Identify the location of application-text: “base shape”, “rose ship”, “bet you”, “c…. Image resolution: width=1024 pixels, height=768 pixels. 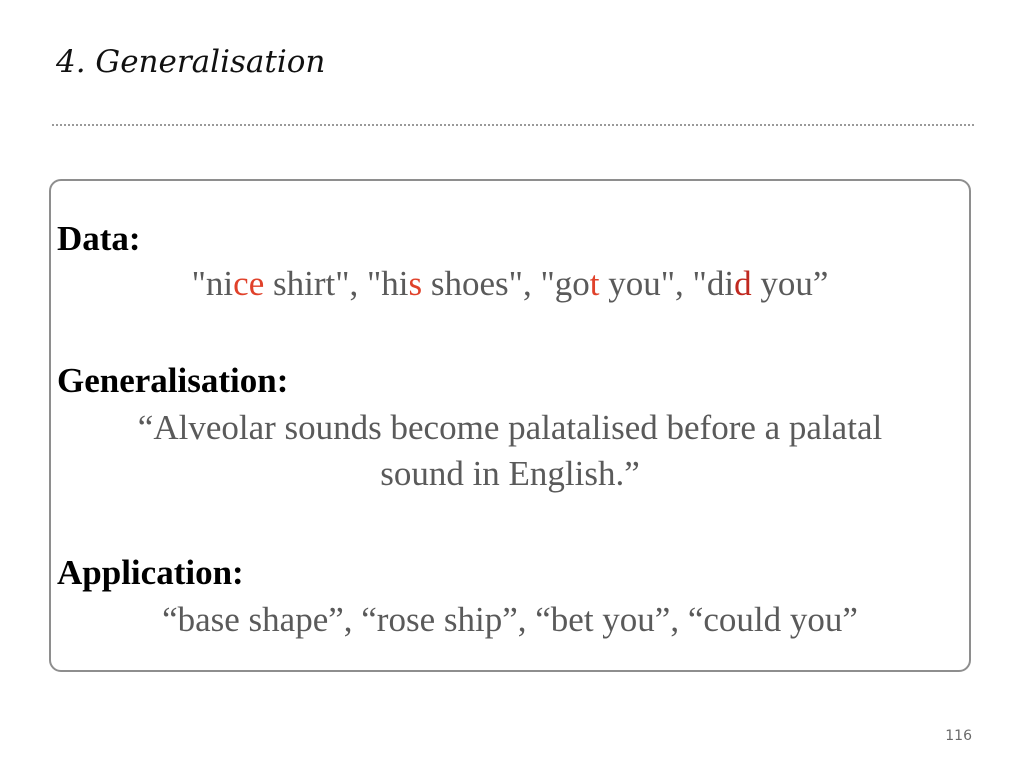
(510, 619).